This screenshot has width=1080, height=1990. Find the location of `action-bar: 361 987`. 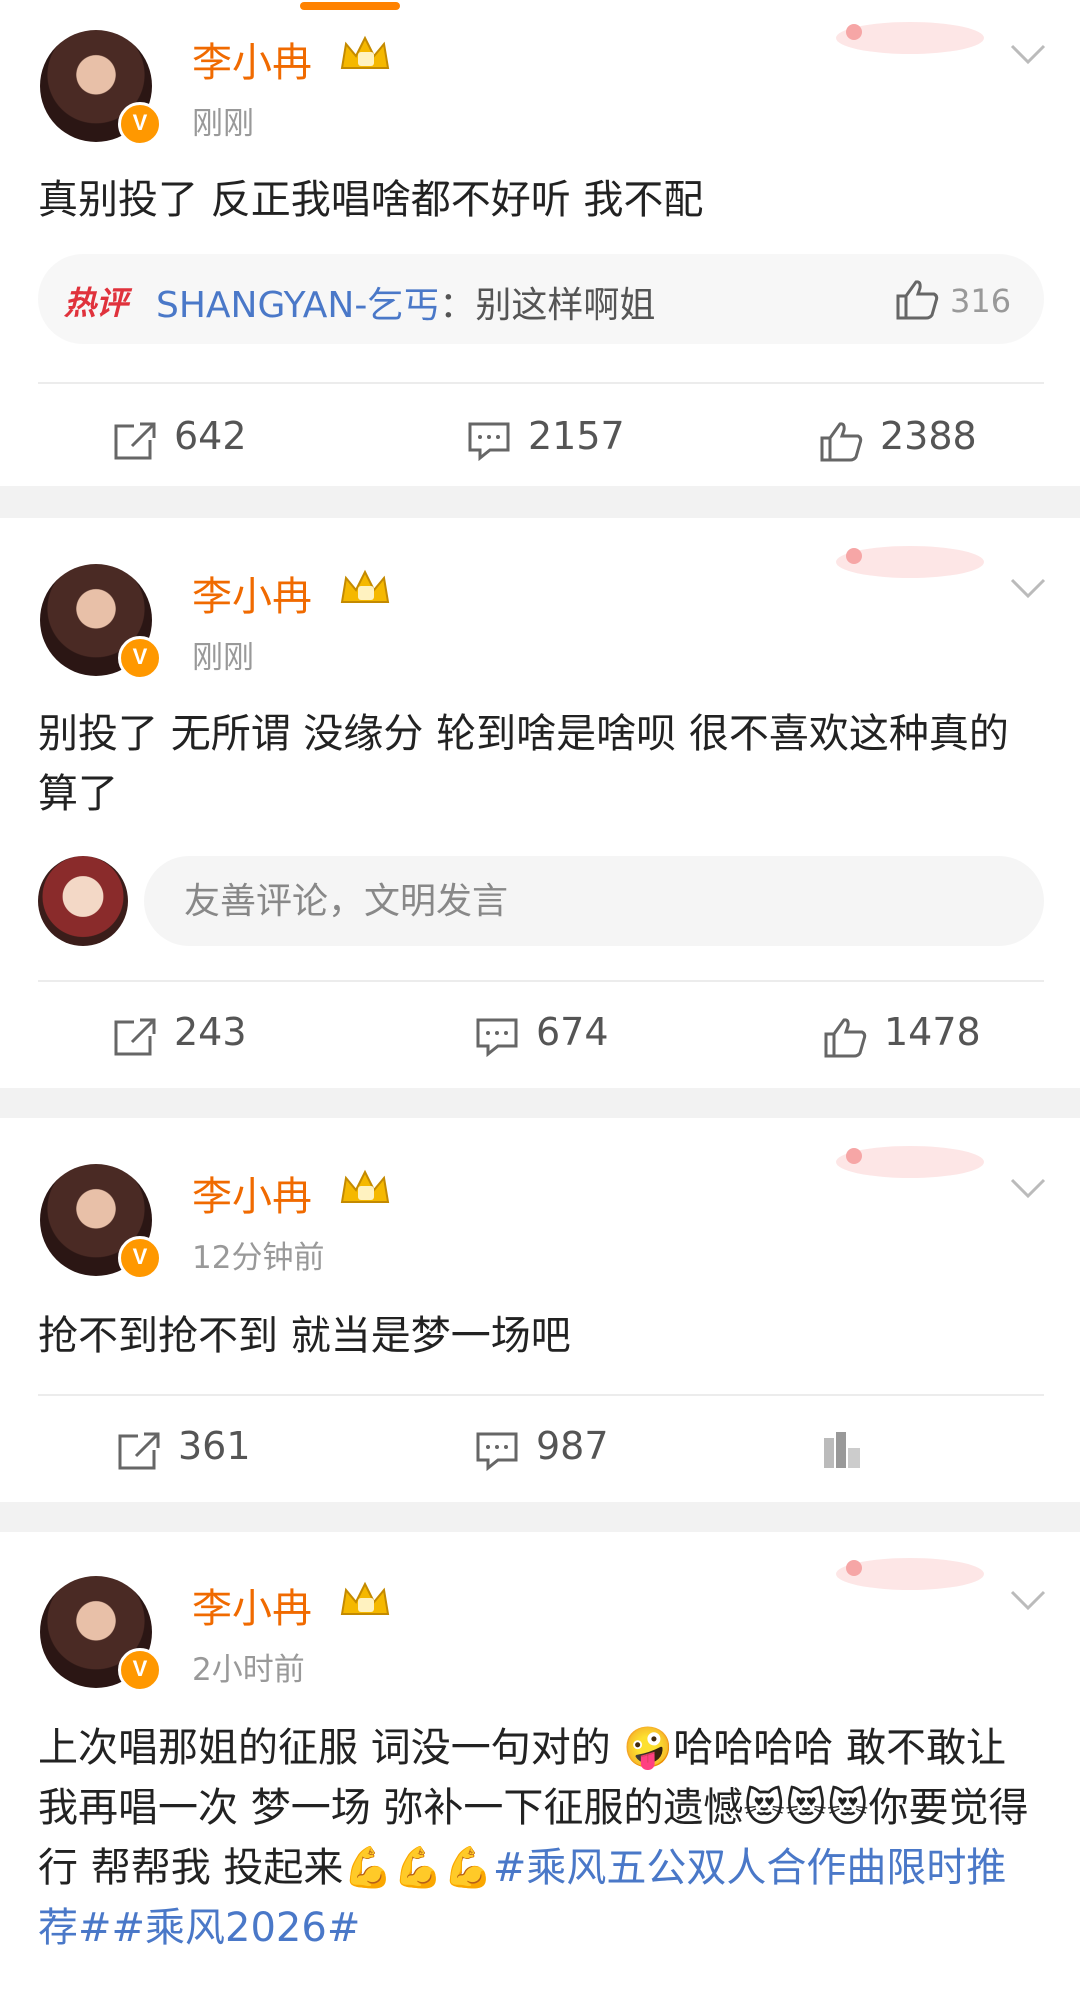

action-bar: 361 987 is located at coordinates (540, 1450).